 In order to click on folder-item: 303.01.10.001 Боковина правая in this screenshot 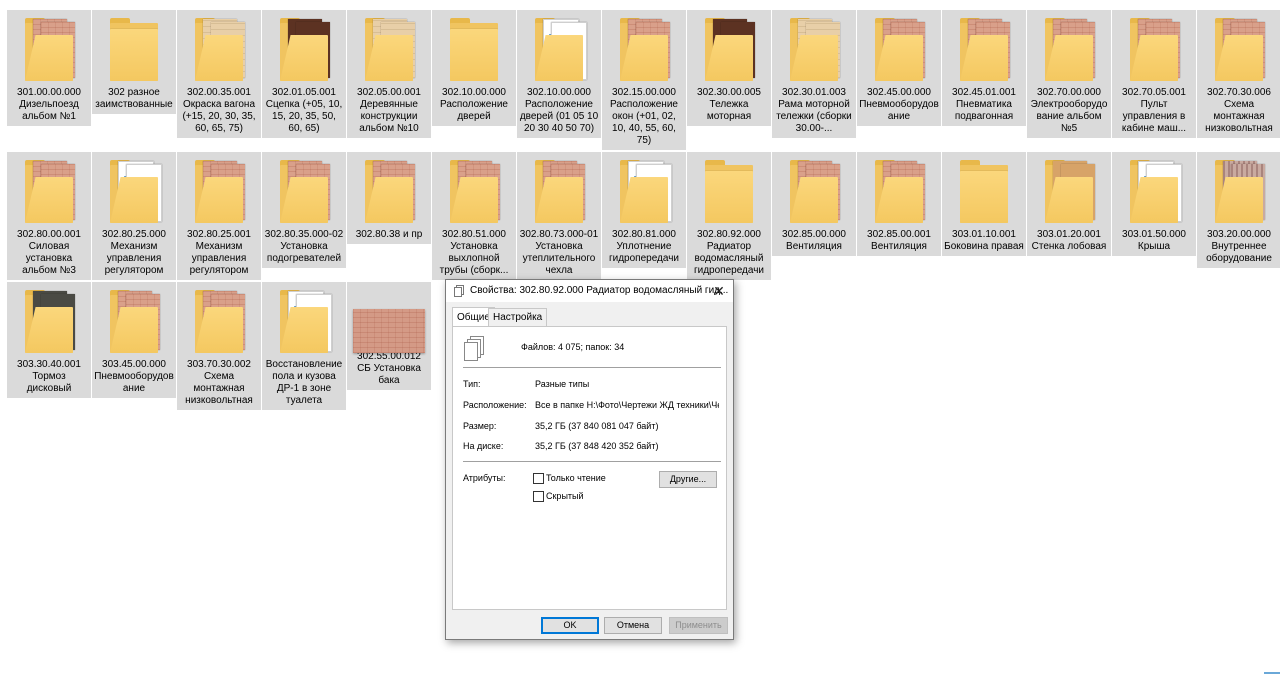, I will do `click(984, 204)`.